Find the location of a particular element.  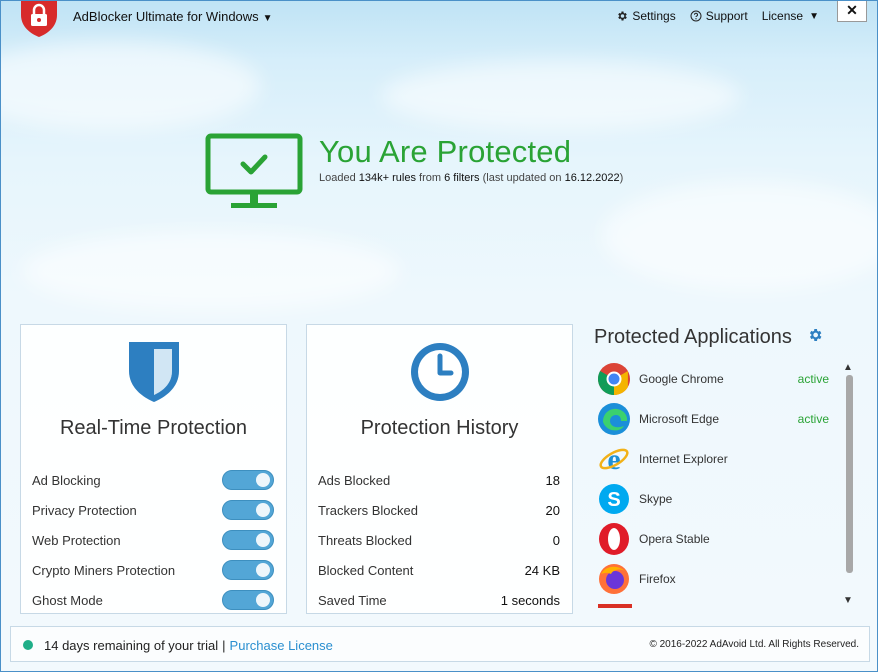

app-item-google-chrome: Google Chrome active is located at coordinates (715, 379).